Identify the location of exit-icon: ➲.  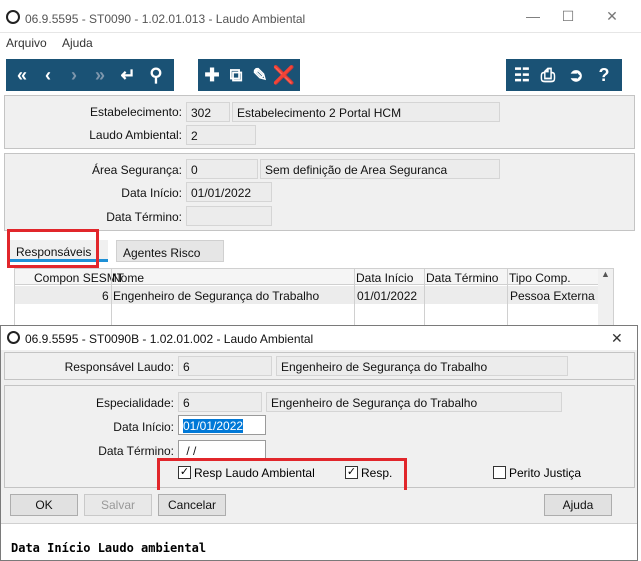
(576, 75).